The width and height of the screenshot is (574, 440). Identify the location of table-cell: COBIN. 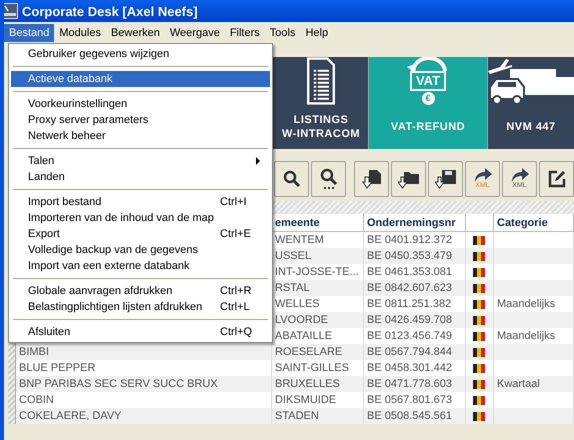
(36, 400).